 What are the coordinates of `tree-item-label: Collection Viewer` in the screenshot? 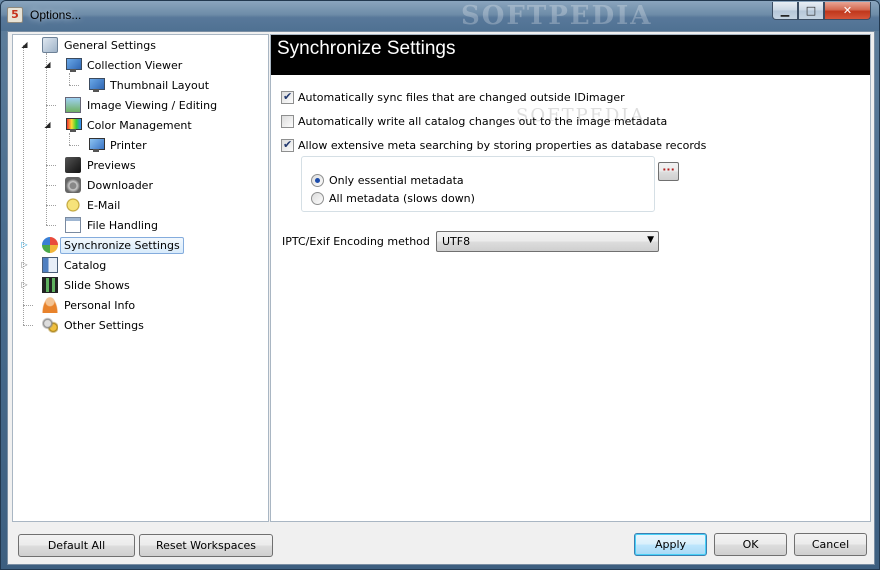 It's located at (135, 65).